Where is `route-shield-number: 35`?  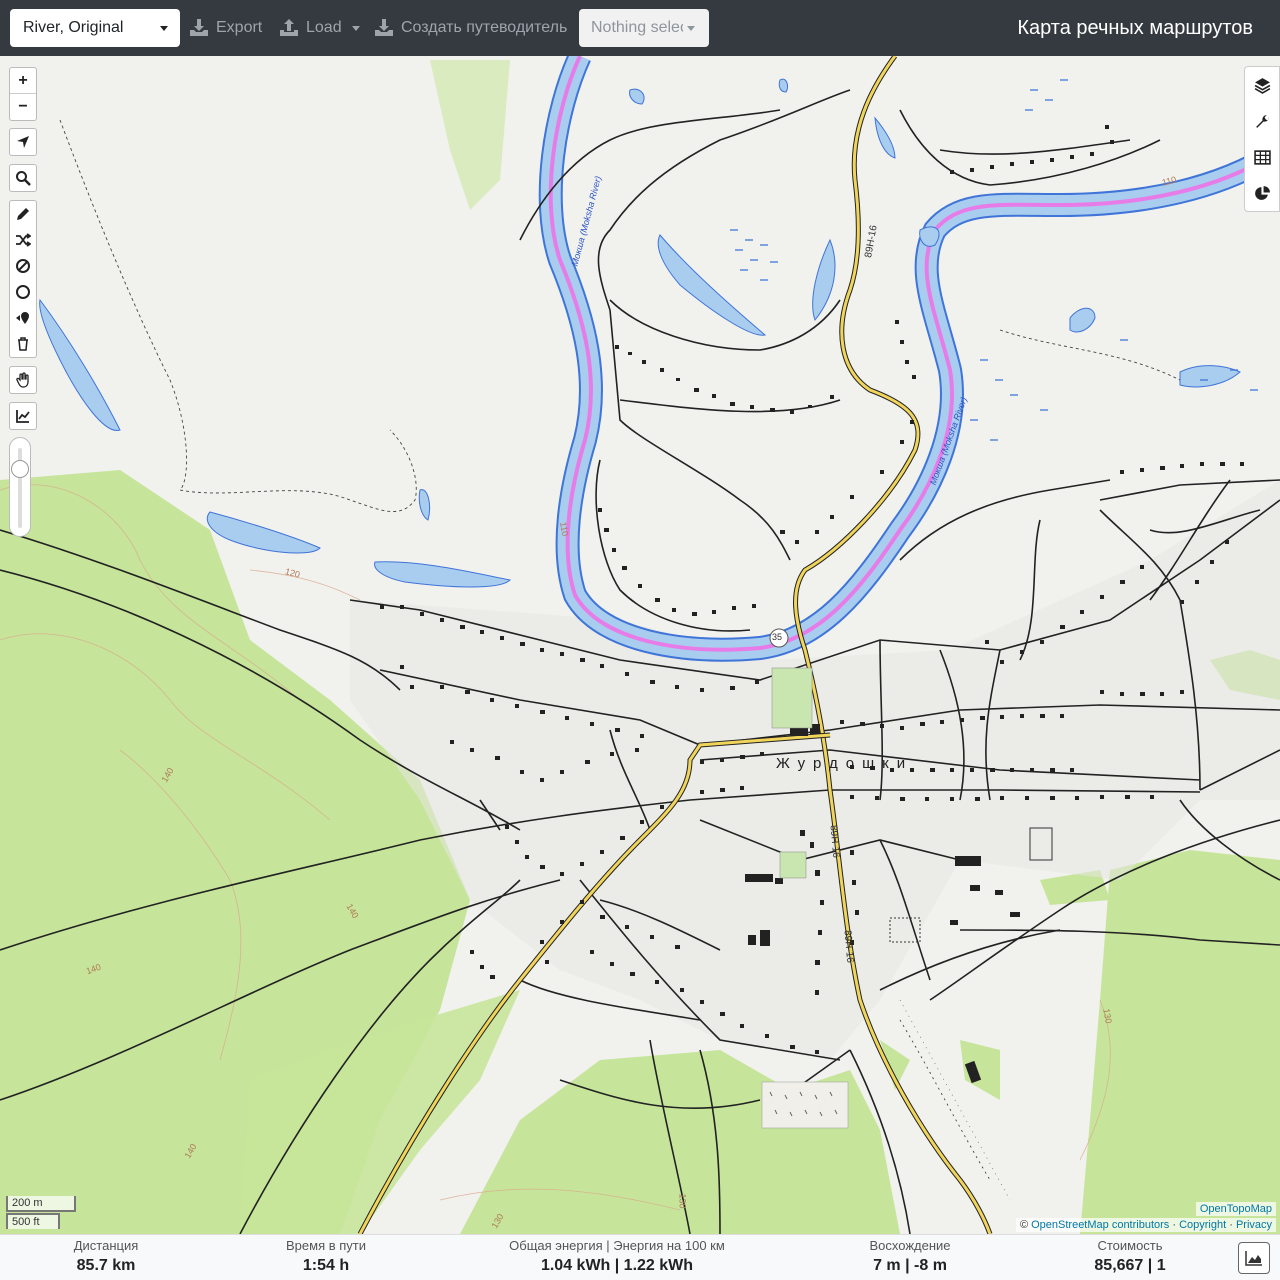
route-shield-number: 35 is located at coordinates (777, 637).